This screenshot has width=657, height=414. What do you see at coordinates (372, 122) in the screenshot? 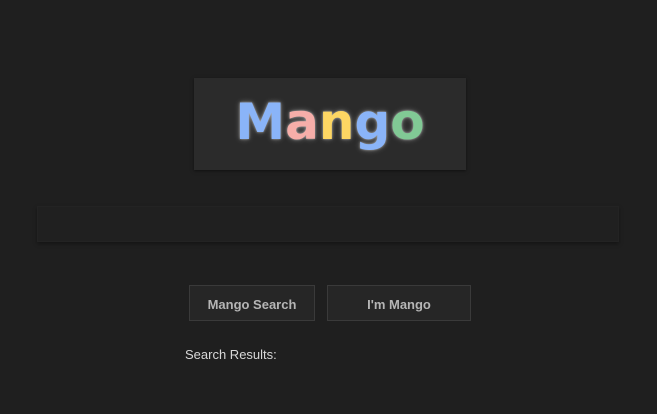
I see `logo-letter-4: g` at bounding box center [372, 122].